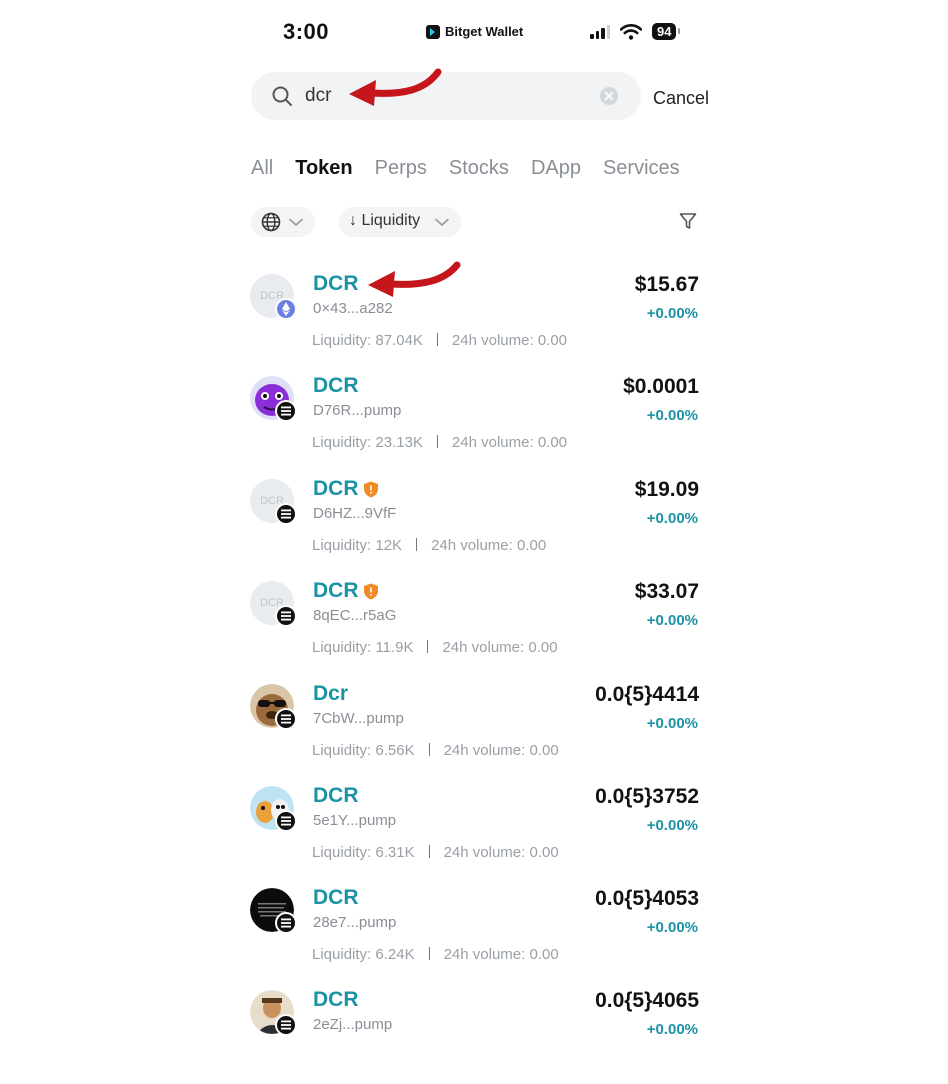 Image resolution: width=948 pixels, height=1084 pixels. What do you see at coordinates (556, 168) in the screenshot?
I see `tab-dapp: DApp` at bounding box center [556, 168].